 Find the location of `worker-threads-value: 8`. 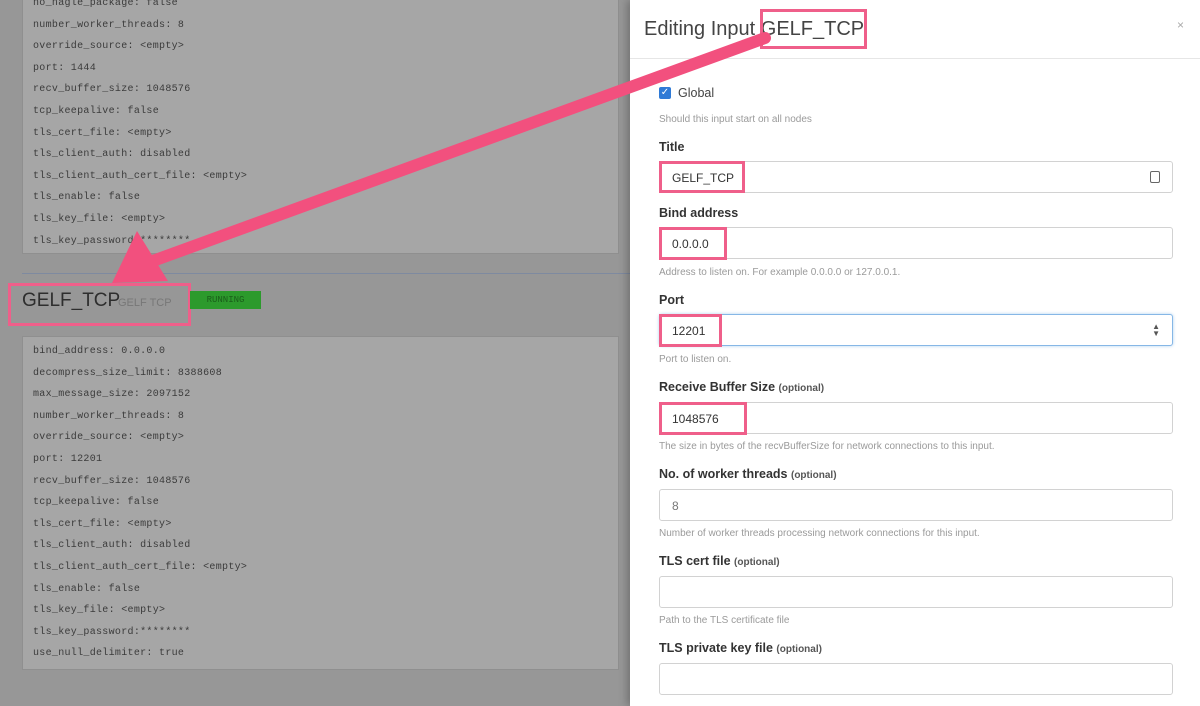

worker-threads-value: 8 is located at coordinates (675, 506).